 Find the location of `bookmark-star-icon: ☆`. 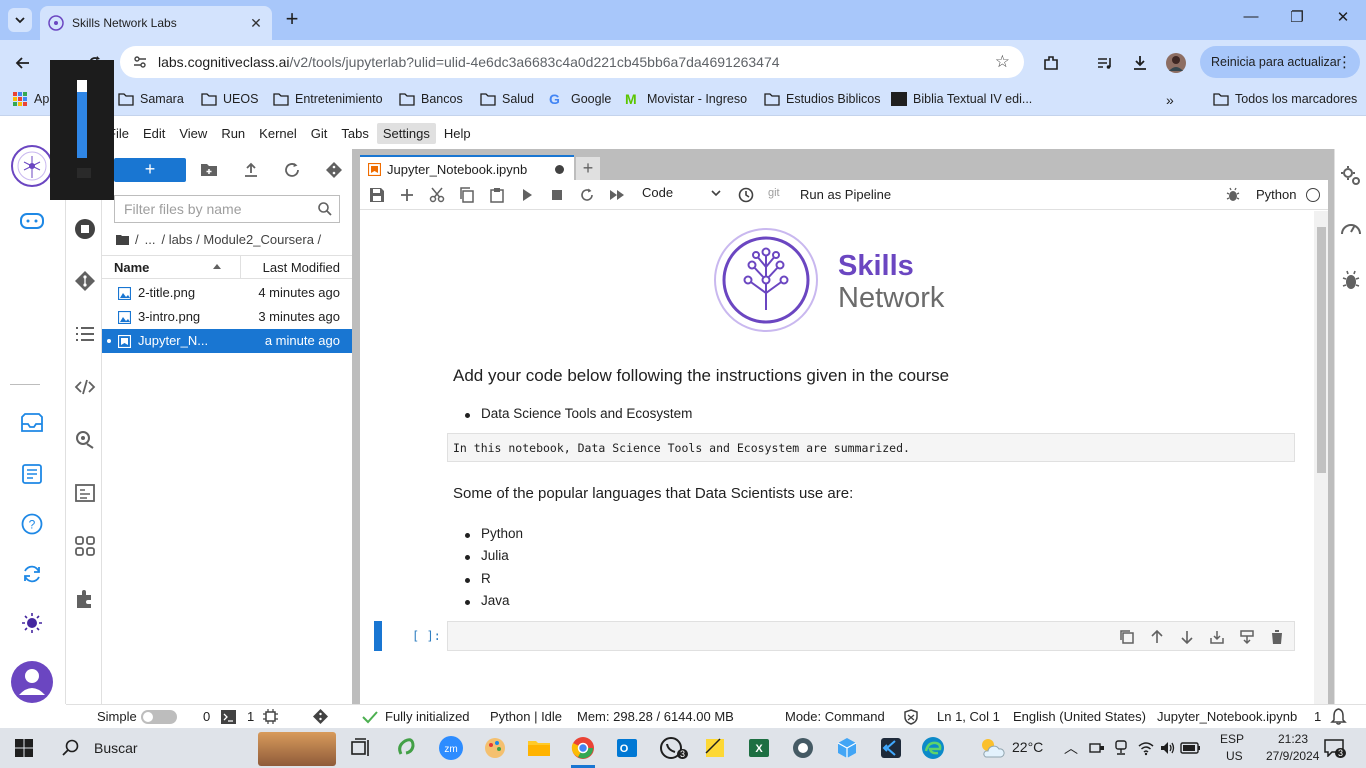

bookmark-star-icon: ☆ is located at coordinates (1002, 62).